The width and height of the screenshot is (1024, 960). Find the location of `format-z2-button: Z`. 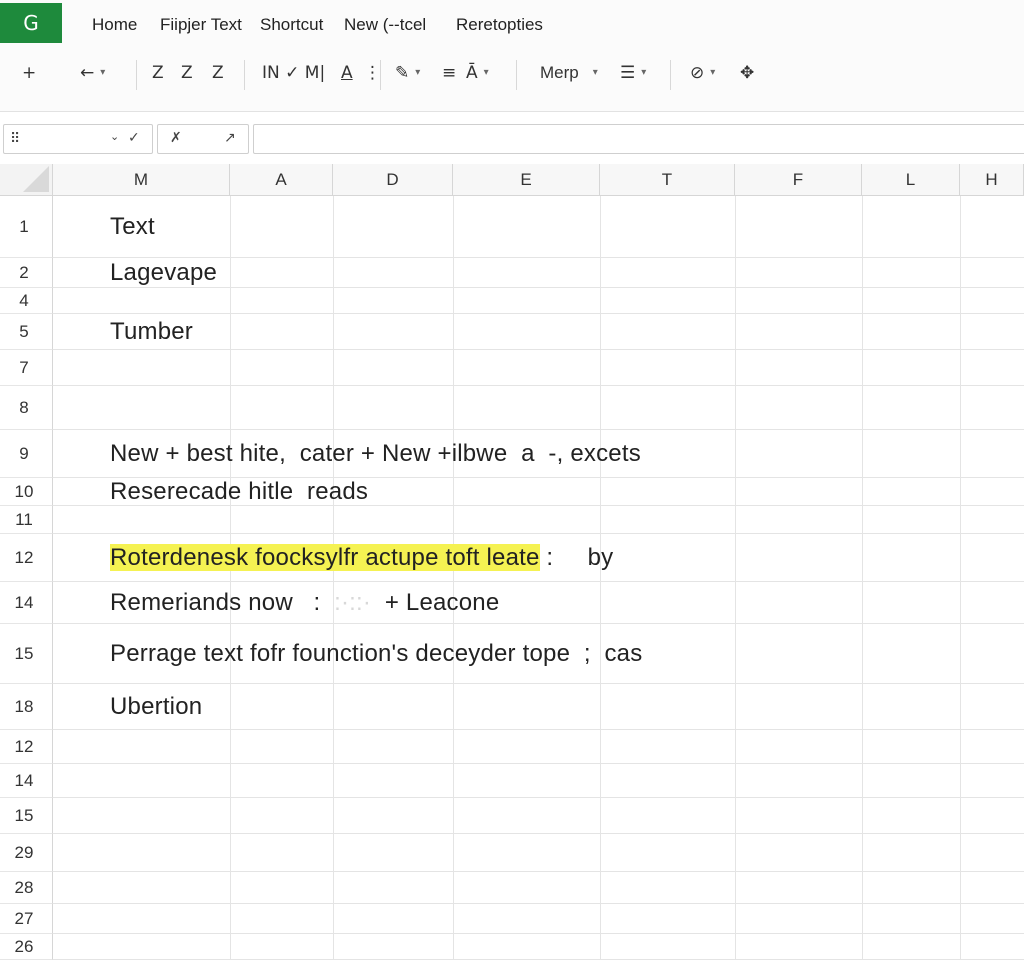

format-z2-button: Z is located at coordinates (187, 73).